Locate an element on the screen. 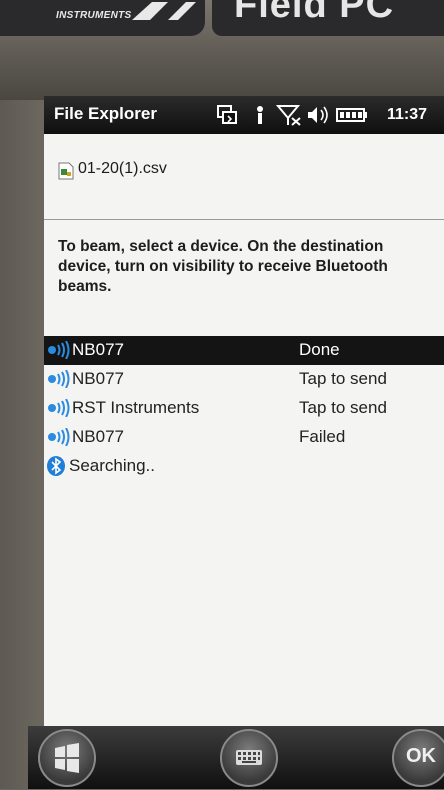  brand-plate: INSTRUMENTS is located at coordinates (102, 18).